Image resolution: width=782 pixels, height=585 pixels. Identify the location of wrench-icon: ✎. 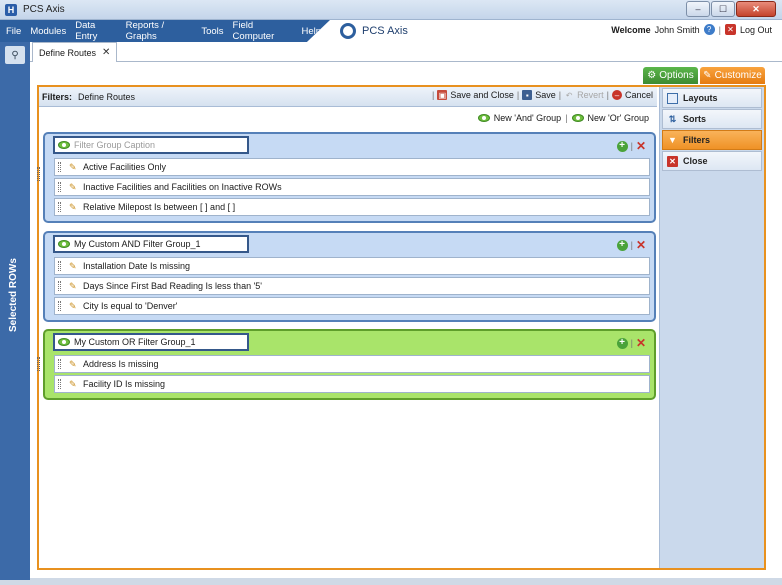
(707, 75).